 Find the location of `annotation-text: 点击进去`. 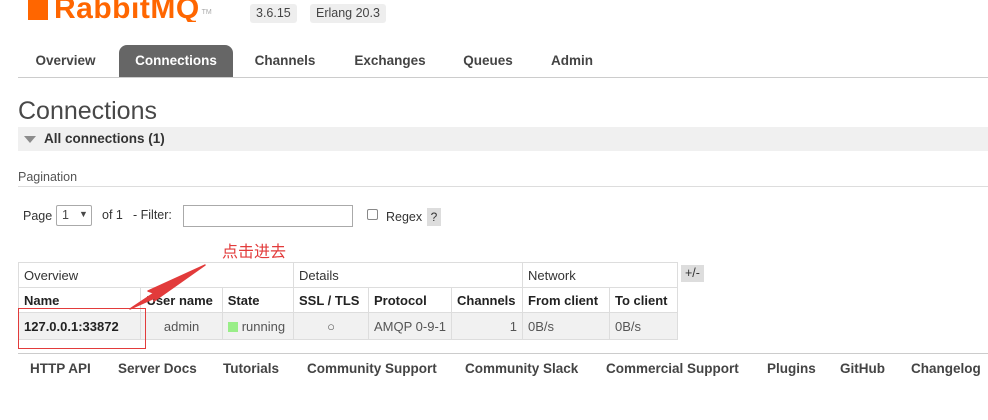

annotation-text: 点击进去 is located at coordinates (254, 251).